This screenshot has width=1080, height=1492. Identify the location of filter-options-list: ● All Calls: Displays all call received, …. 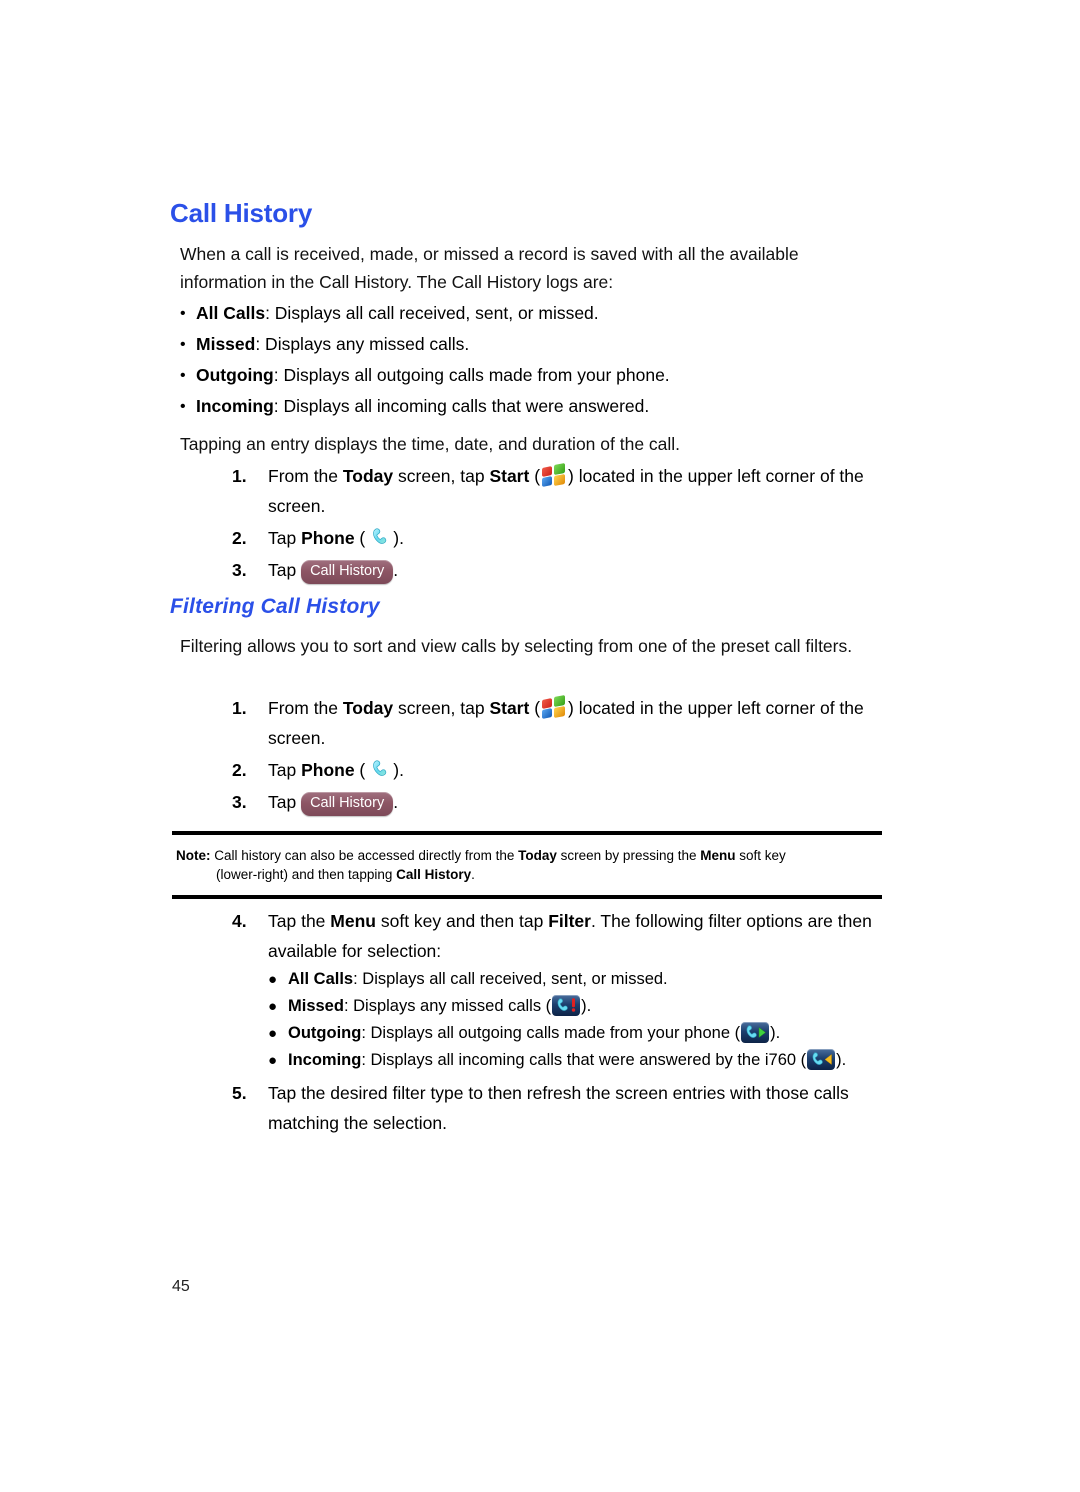
(588, 1020).